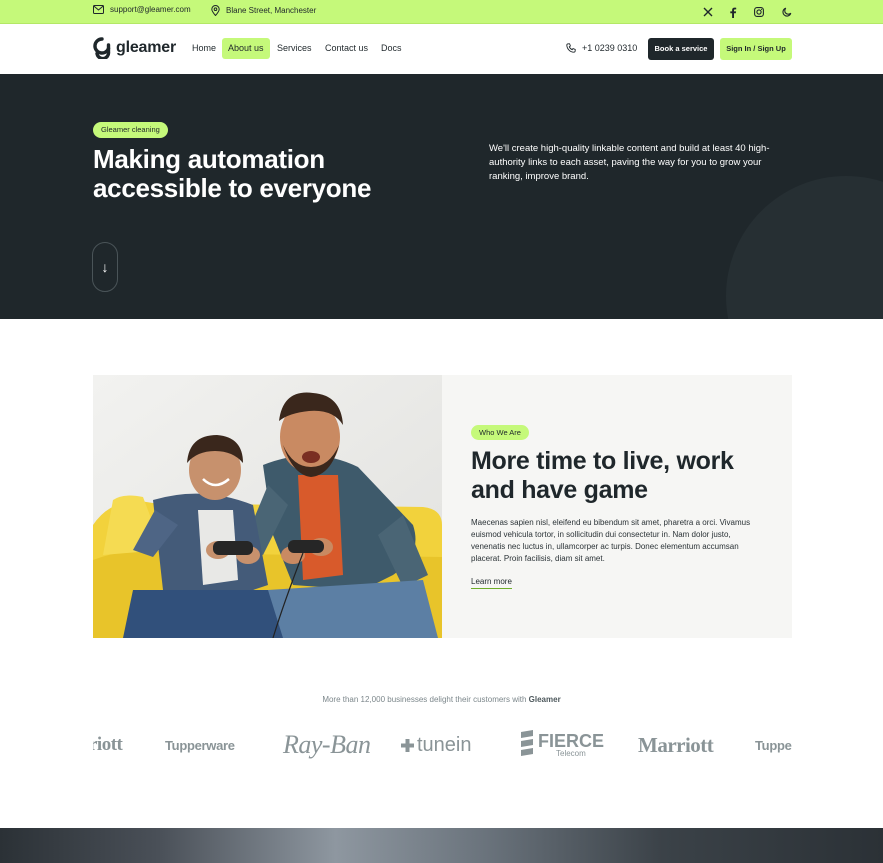 The width and height of the screenshot is (883, 863). I want to click on about-title: More time to live, work and have game, so click(621, 476).